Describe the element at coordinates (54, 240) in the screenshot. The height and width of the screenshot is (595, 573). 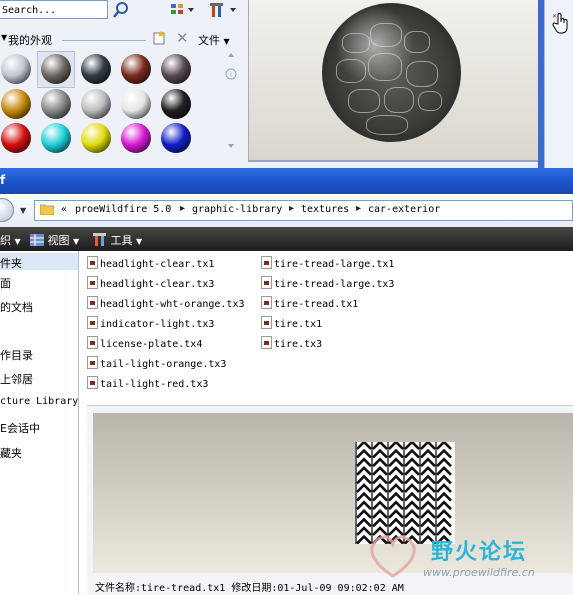
I see `view-menu: 视图 ▼` at that location.